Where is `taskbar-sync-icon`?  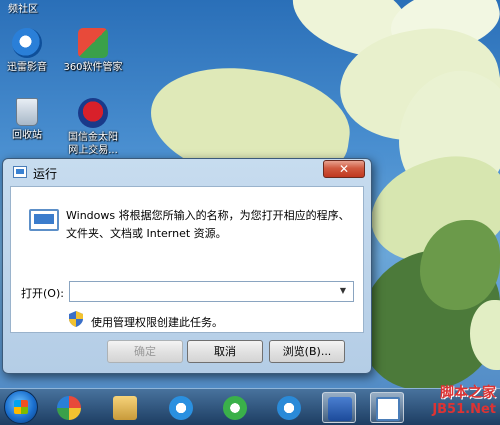
taskbar-sync-icon is located at coordinates (235, 407).